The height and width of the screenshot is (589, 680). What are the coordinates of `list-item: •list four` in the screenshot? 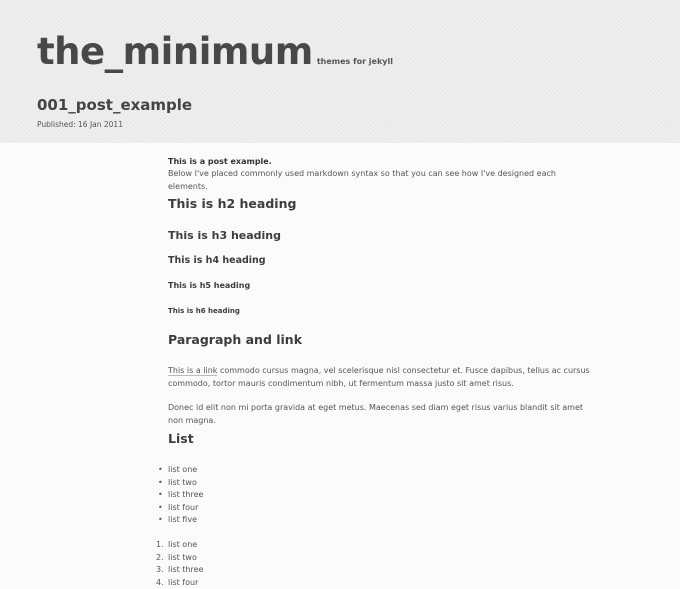 It's located at (383, 508).